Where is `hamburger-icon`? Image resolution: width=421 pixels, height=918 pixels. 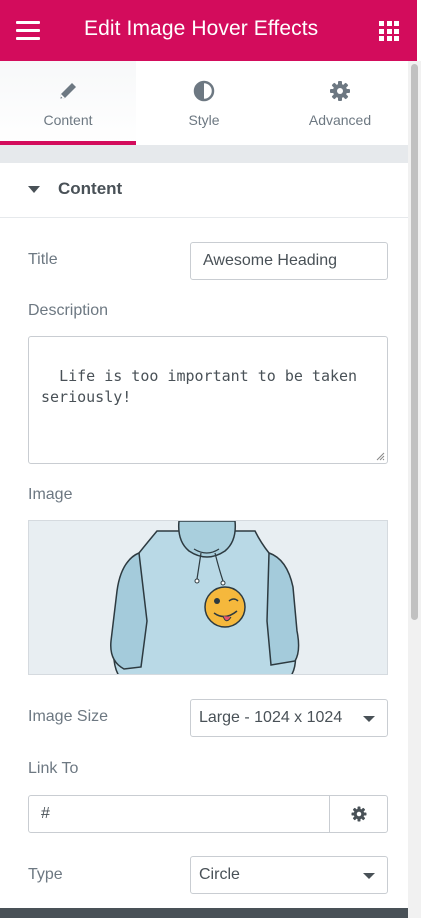
hamburger-icon is located at coordinates (28, 31).